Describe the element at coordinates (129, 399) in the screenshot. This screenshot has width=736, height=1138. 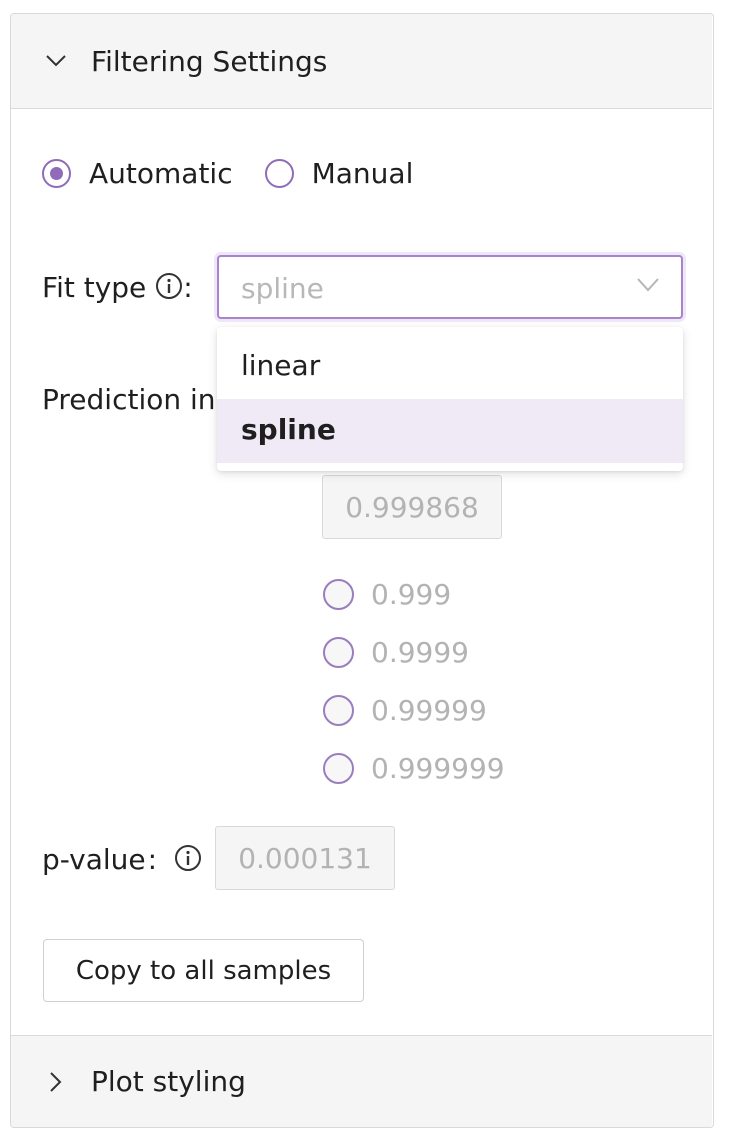
I see `prediction-interval-label: Prediction in` at that location.